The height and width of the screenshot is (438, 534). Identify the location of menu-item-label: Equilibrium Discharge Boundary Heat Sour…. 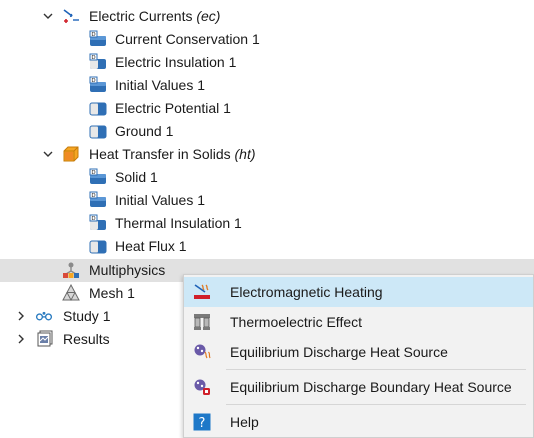
(371, 387).